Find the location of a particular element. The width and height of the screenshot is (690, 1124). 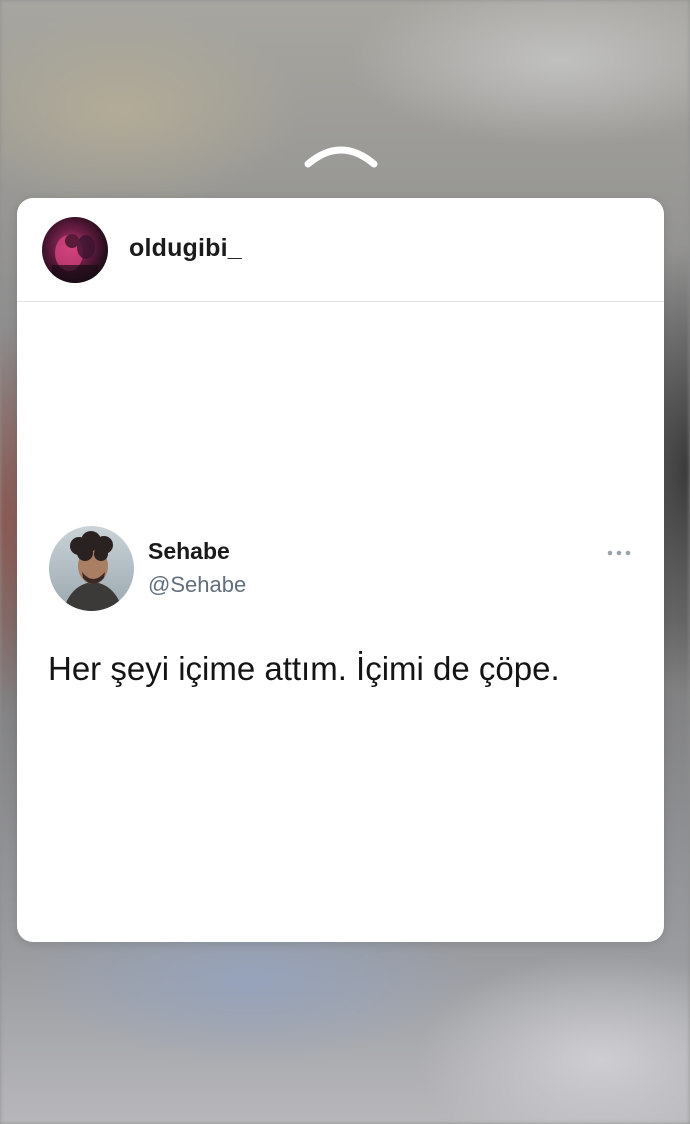

tweet-text: Her şeyi içime attım. İçimi de çöpe. is located at coordinates (304, 668).